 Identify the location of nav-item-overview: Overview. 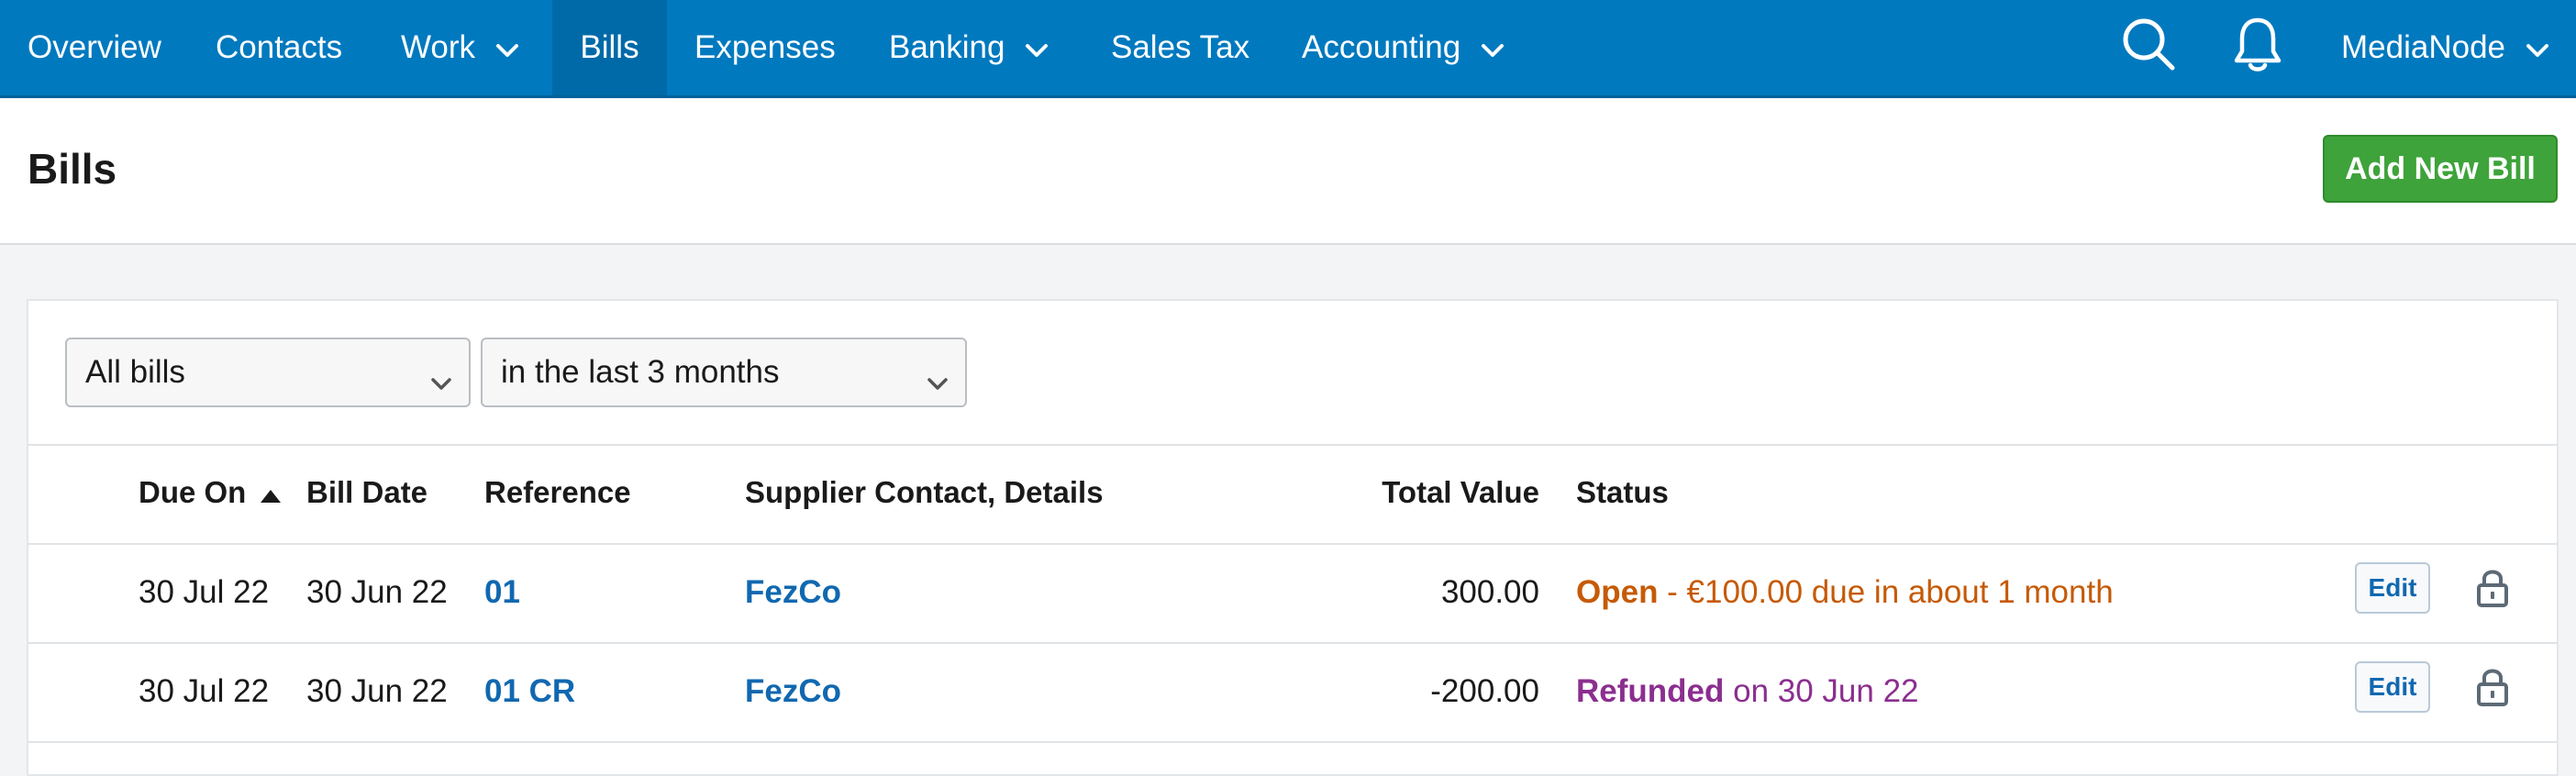
(94, 47).